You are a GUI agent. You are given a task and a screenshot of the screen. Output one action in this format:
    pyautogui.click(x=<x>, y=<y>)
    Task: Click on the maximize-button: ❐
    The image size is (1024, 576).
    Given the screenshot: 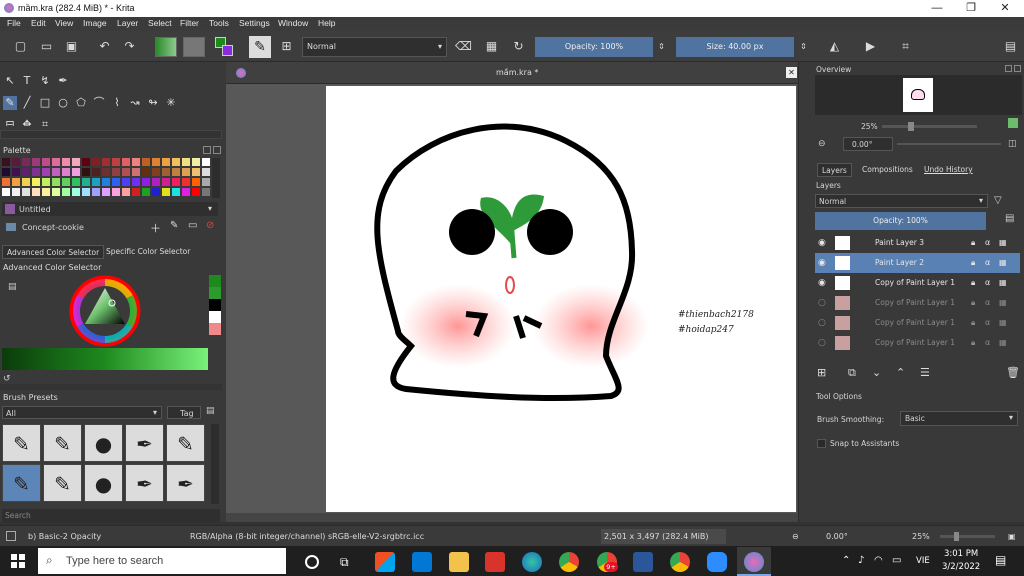 What is the action you would take?
    pyautogui.click(x=971, y=8)
    